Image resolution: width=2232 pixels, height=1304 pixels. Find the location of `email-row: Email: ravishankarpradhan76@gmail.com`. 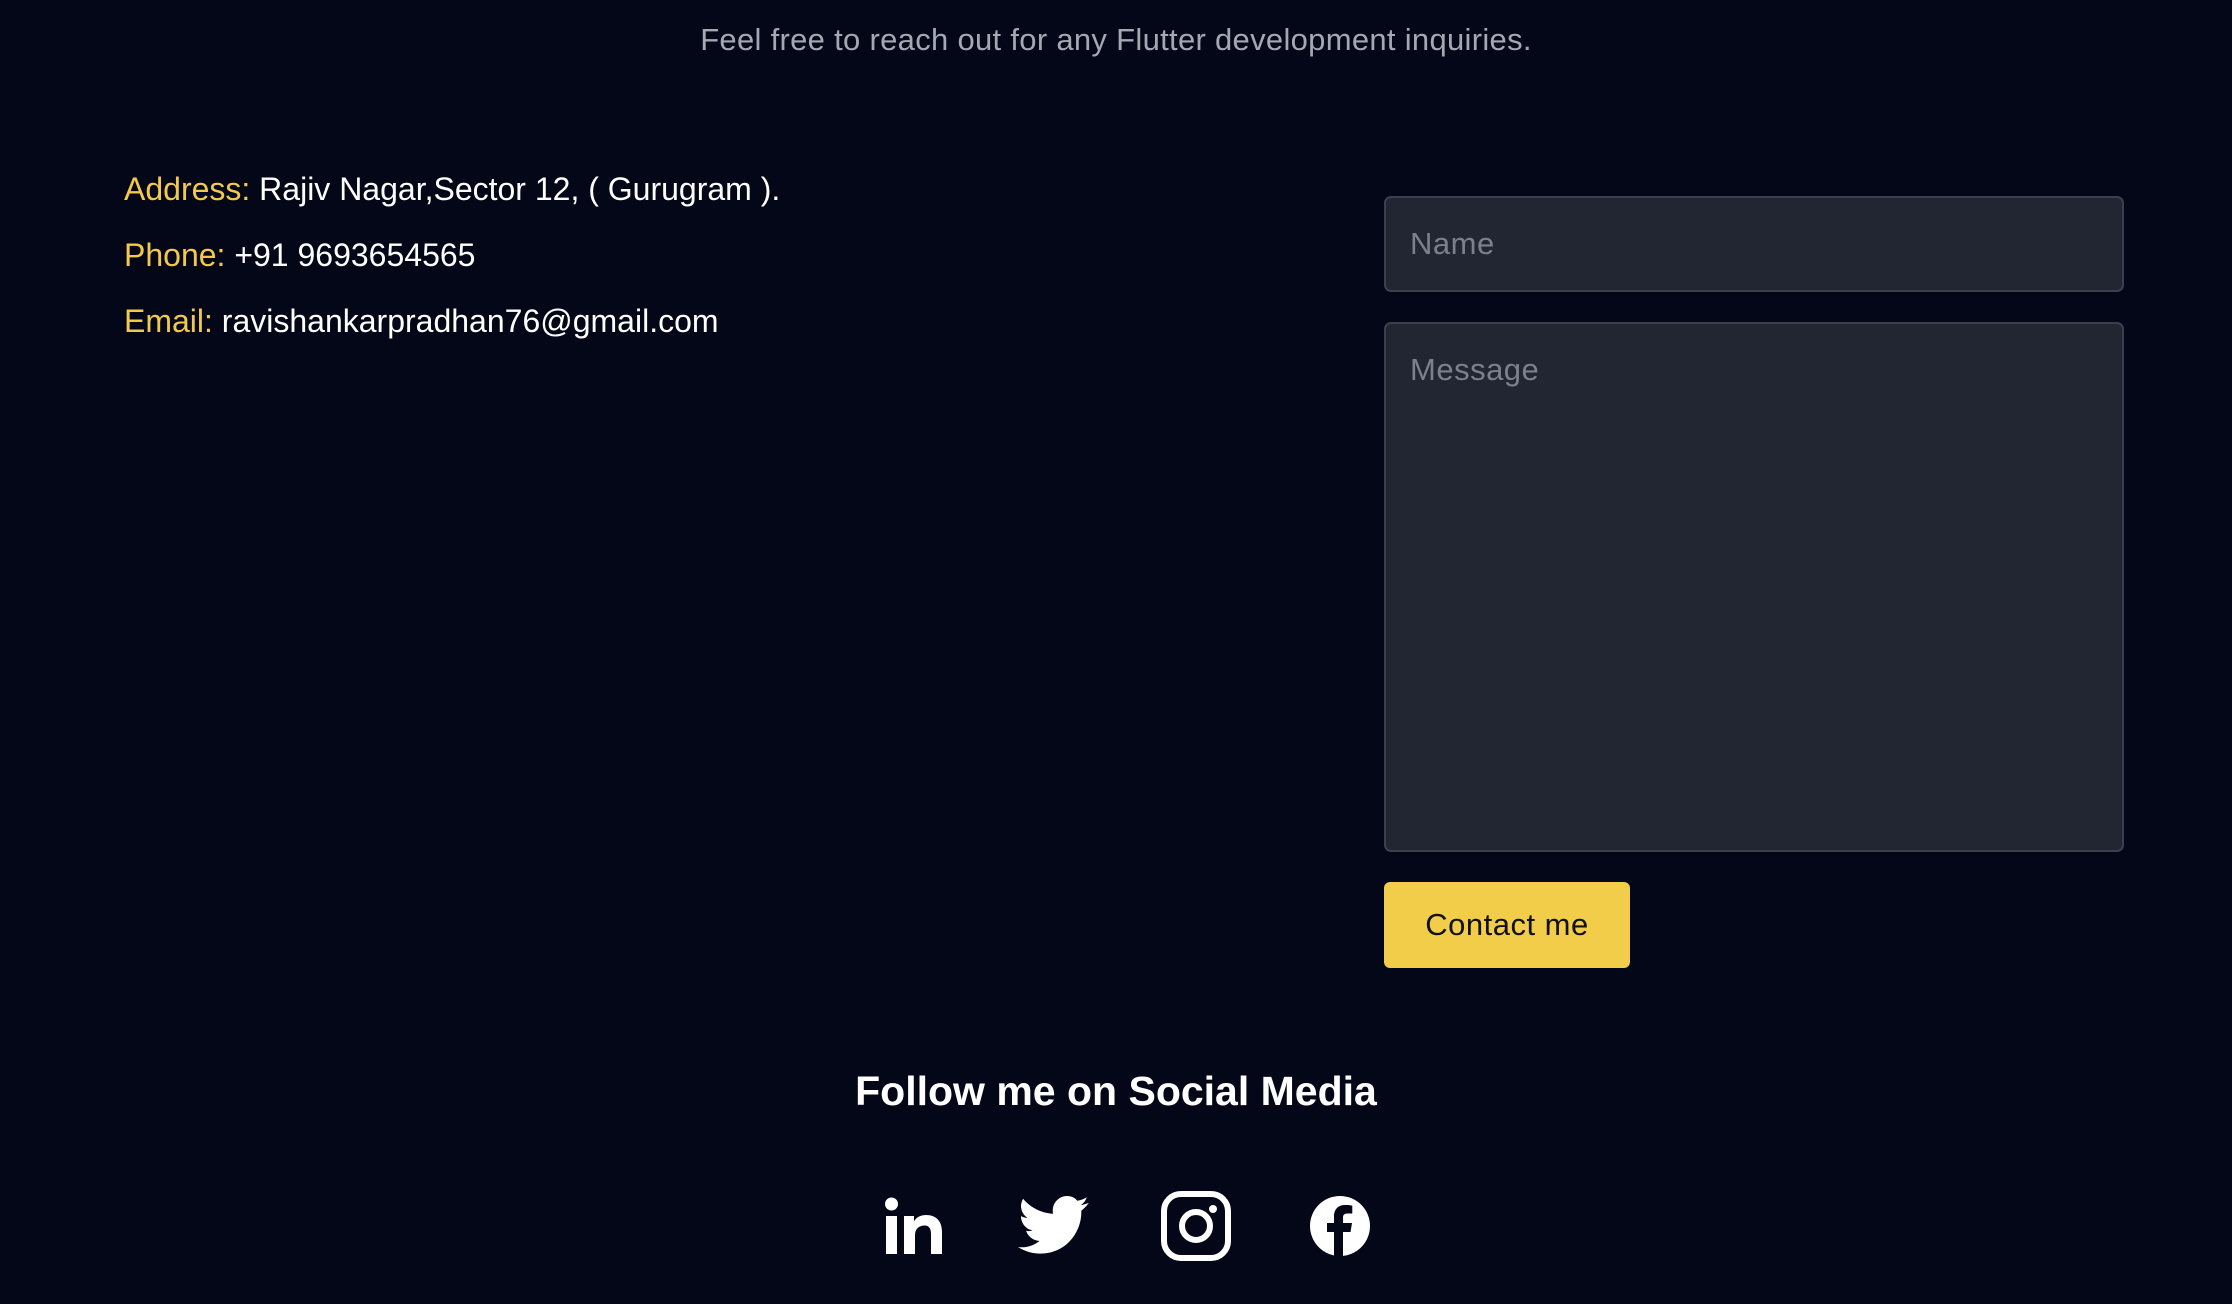

email-row: Email: ravishankarpradhan76@gmail.com is located at coordinates (452, 333).